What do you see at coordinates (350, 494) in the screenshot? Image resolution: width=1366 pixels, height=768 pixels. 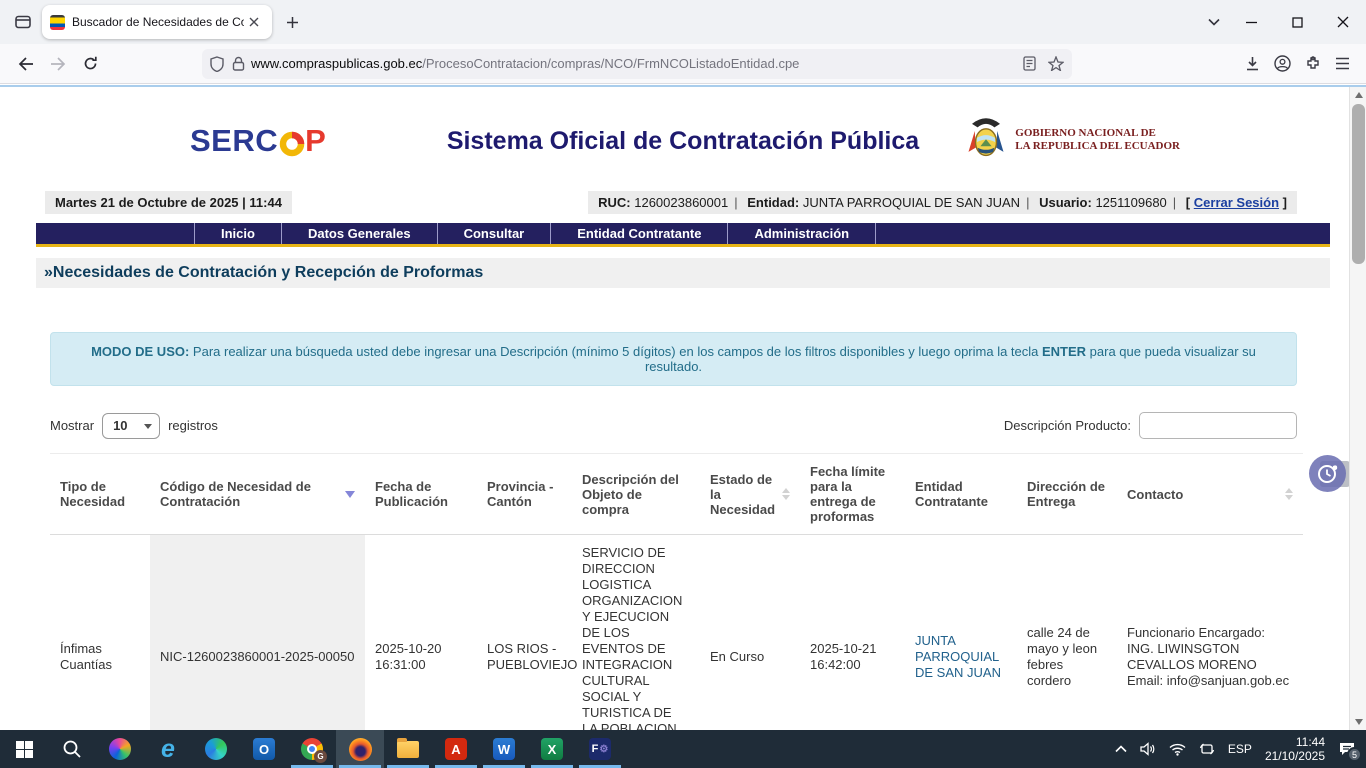 I see `sort-desc-icon` at bounding box center [350, 494].